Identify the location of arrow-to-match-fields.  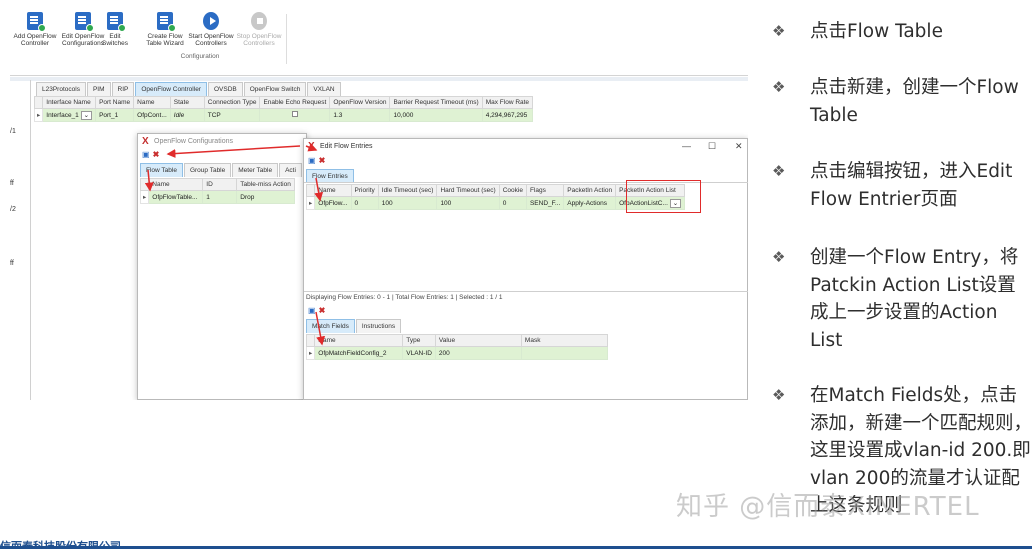
(320, 328).